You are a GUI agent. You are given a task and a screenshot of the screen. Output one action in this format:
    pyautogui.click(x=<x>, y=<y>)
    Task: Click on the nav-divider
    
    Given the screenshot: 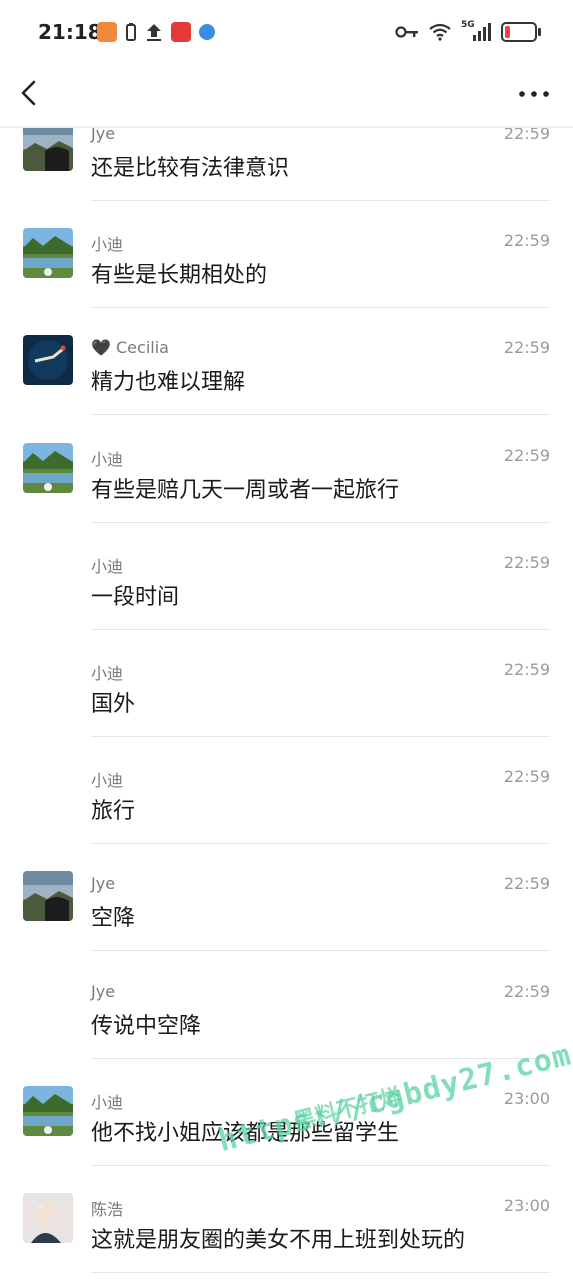 What is the action you would take?
    pyautogui.click(x=286, y=127)
    